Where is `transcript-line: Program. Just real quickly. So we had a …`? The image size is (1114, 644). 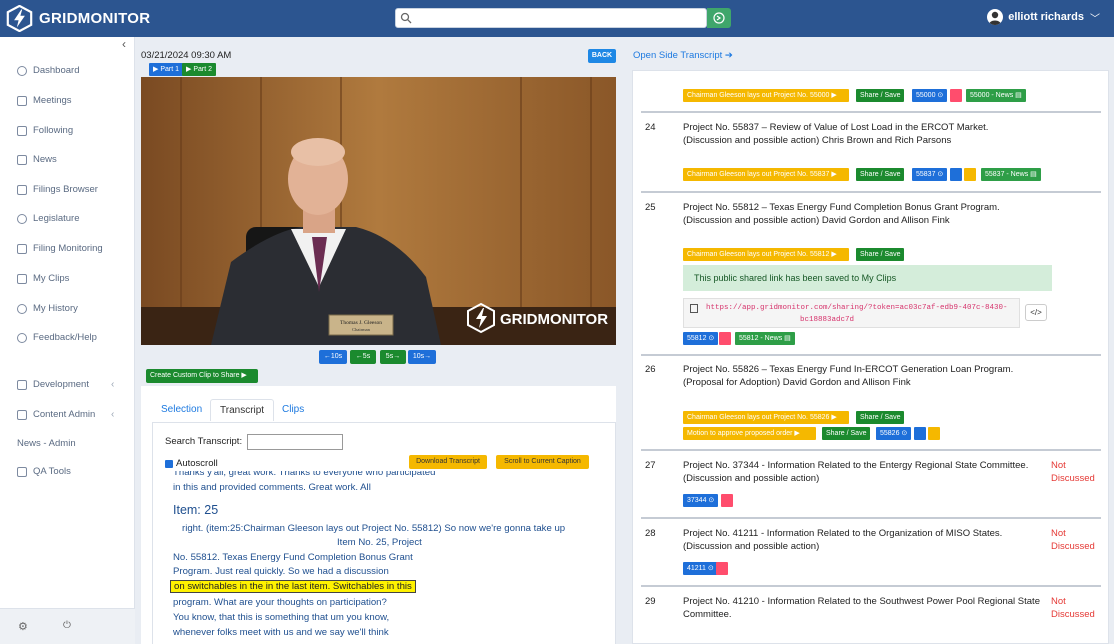
transcript-line: Program. Just real quickly. So we had a … is located at coordinates (281, 571).